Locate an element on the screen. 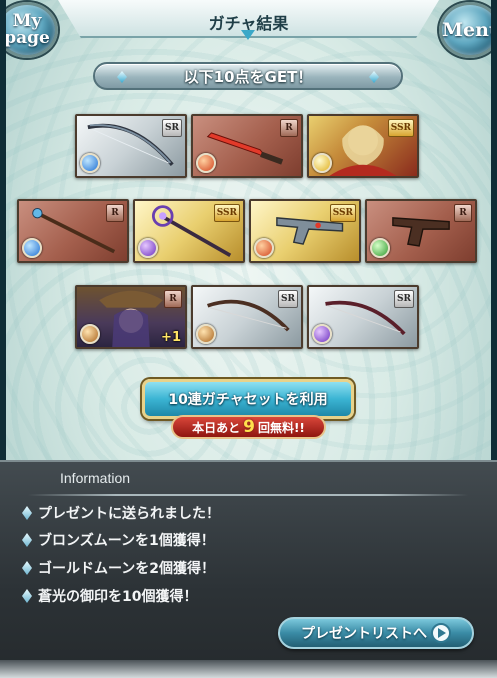  information-title: Information is located at coordinates (95, 478).